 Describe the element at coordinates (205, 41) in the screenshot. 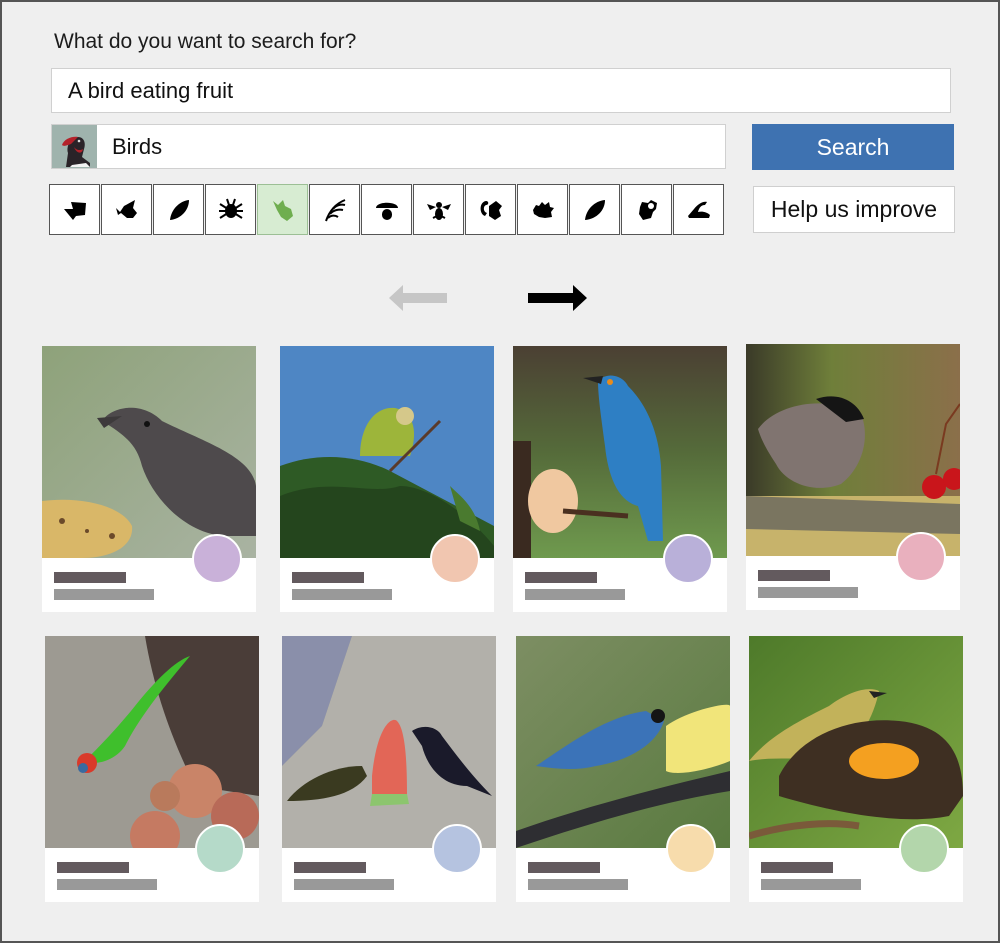

I see `search-prompt: What do you want to search for?` at that location.